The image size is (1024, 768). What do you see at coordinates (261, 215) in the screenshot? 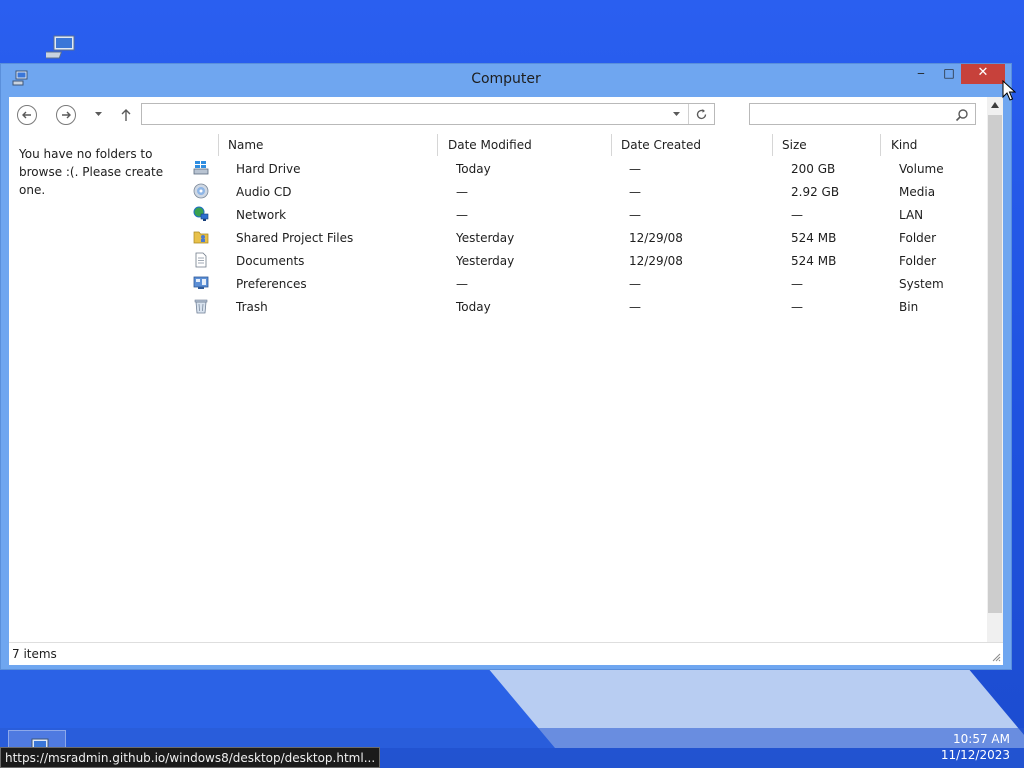
I see `cell-name: Network` at bounding box center [261, 215].